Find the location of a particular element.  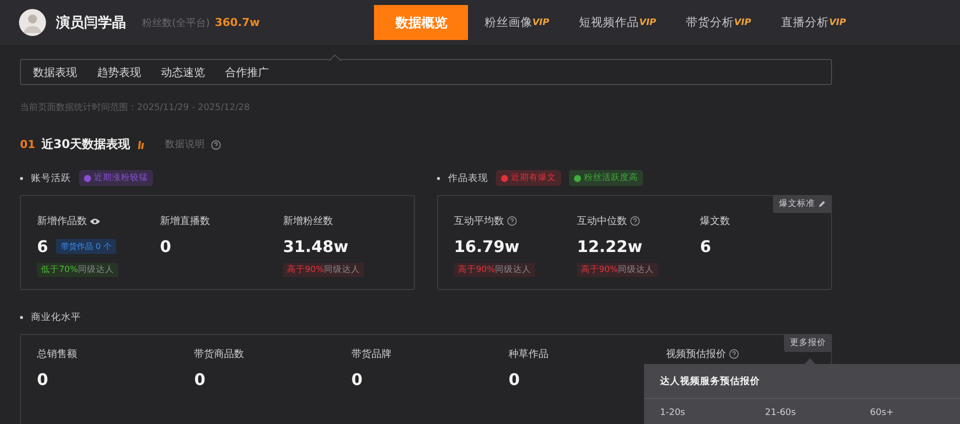

metric-label: 互动平均数 is located at coordinates (479, 221).